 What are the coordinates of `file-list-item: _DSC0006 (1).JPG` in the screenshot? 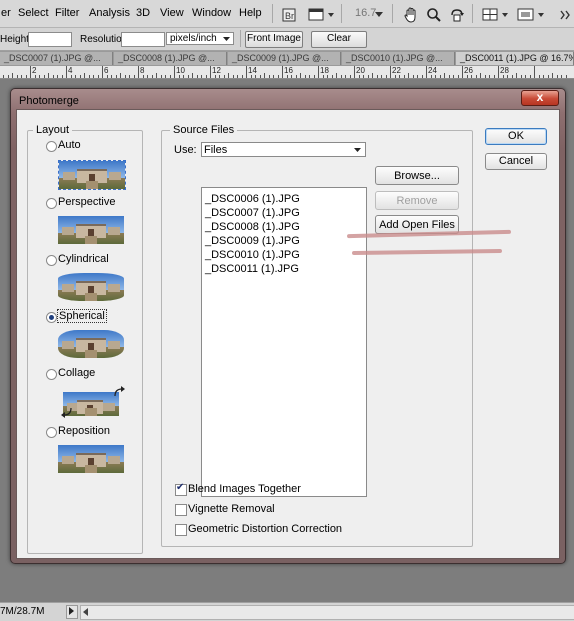 It's located at (252, 199).